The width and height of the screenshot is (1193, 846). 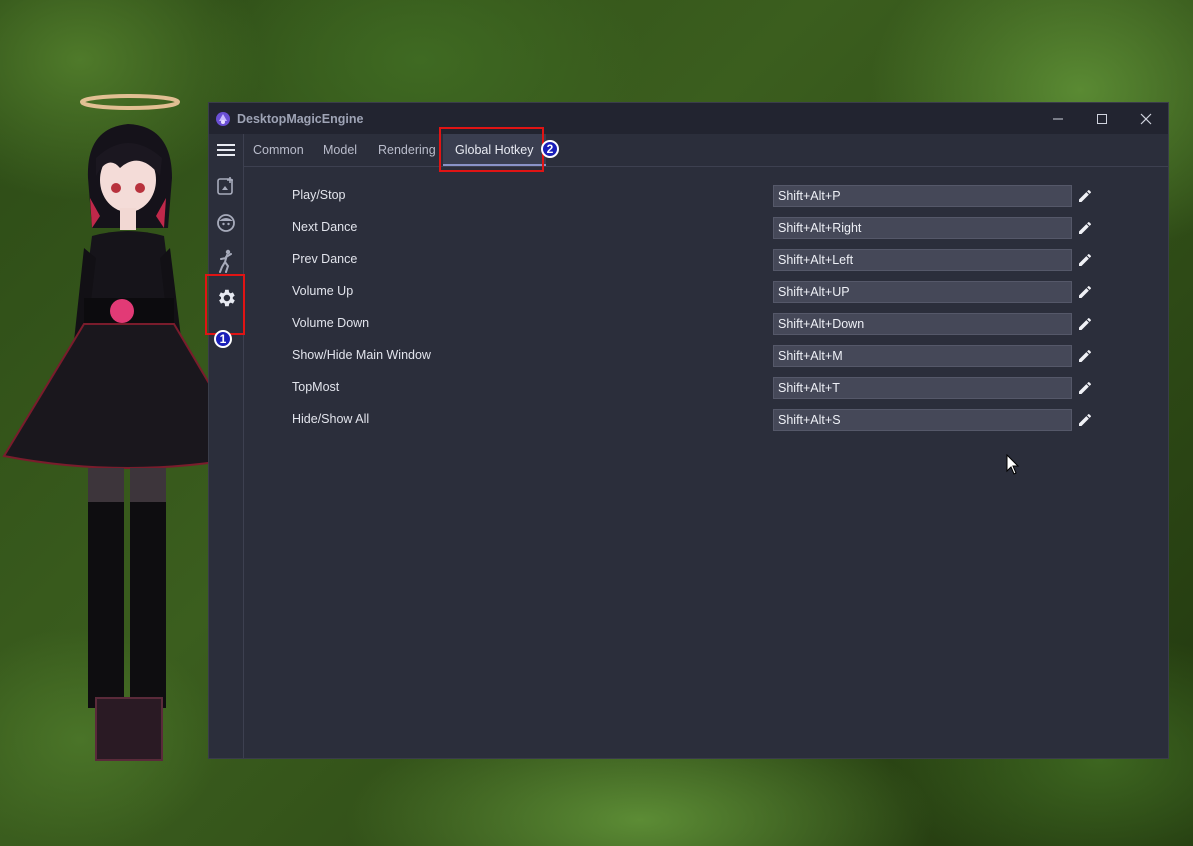 What do you see at coordinates (407, 150) in the screenshot?
I see `tab-rendering: Rendering` at bounding box center [407, 150].